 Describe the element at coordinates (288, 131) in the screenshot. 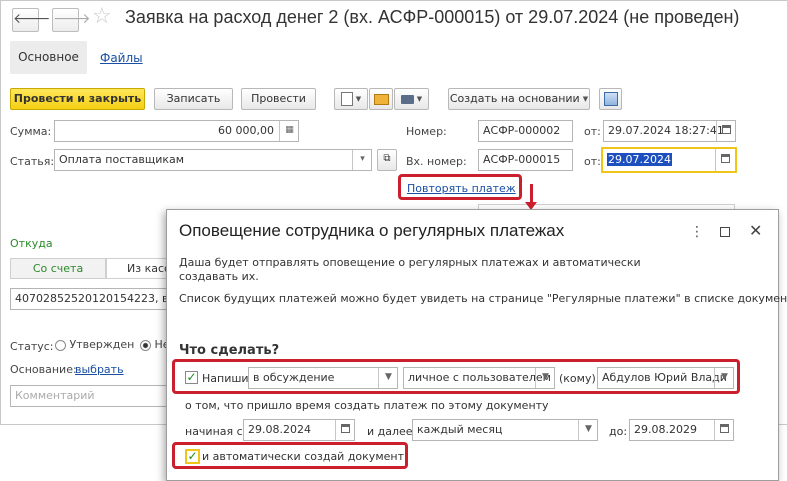

I see `calculator-icon: ▦` at that location.